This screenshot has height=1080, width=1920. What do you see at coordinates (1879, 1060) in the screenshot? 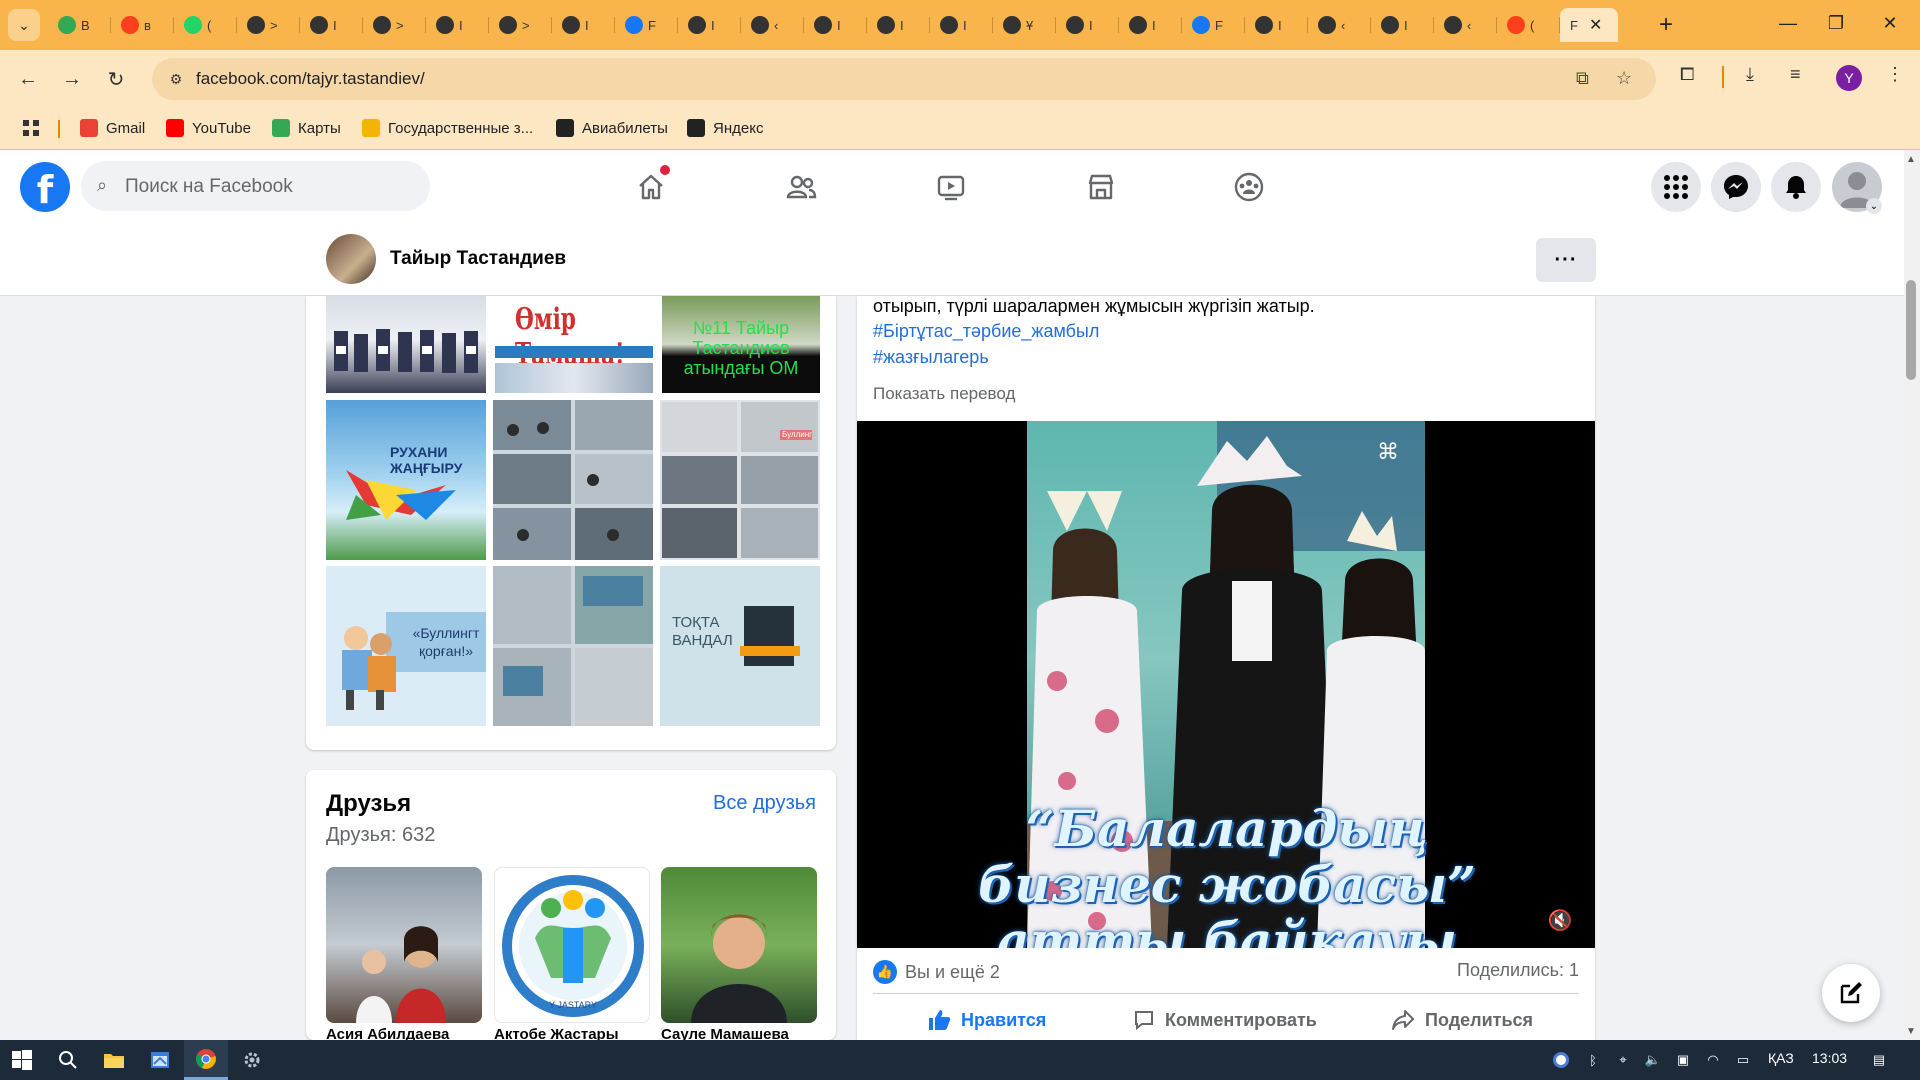
I see `notification-center-icon: ▤` at bounding box center [1879, 1060].